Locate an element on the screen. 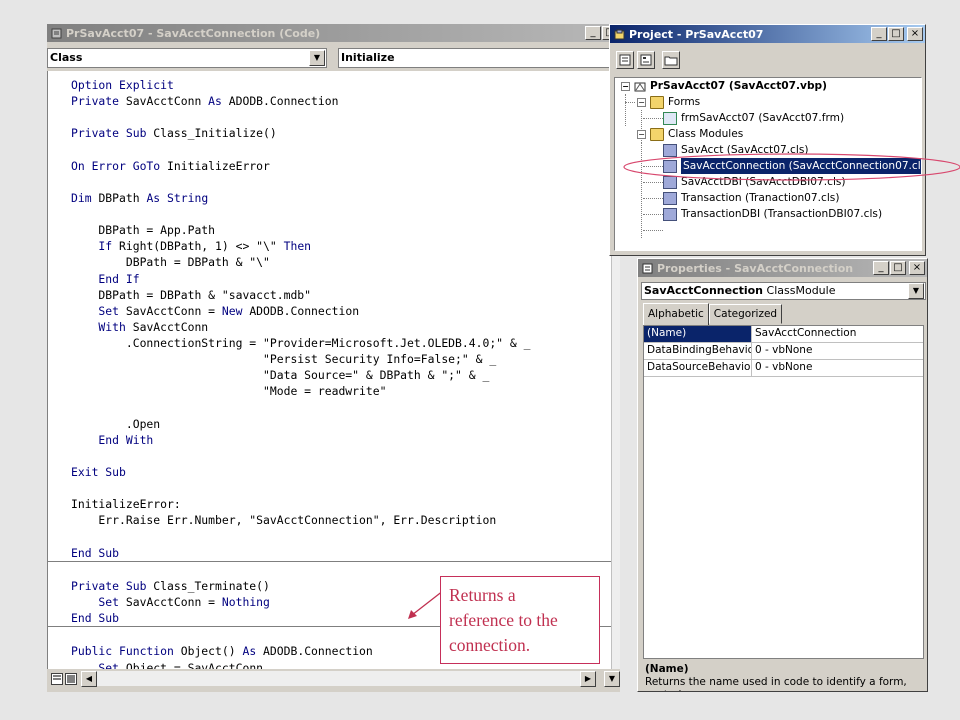 Image resolution: width=960 pixels, height=720 pixels. project-maximize-button: □ is located at coordinates (896, 34).